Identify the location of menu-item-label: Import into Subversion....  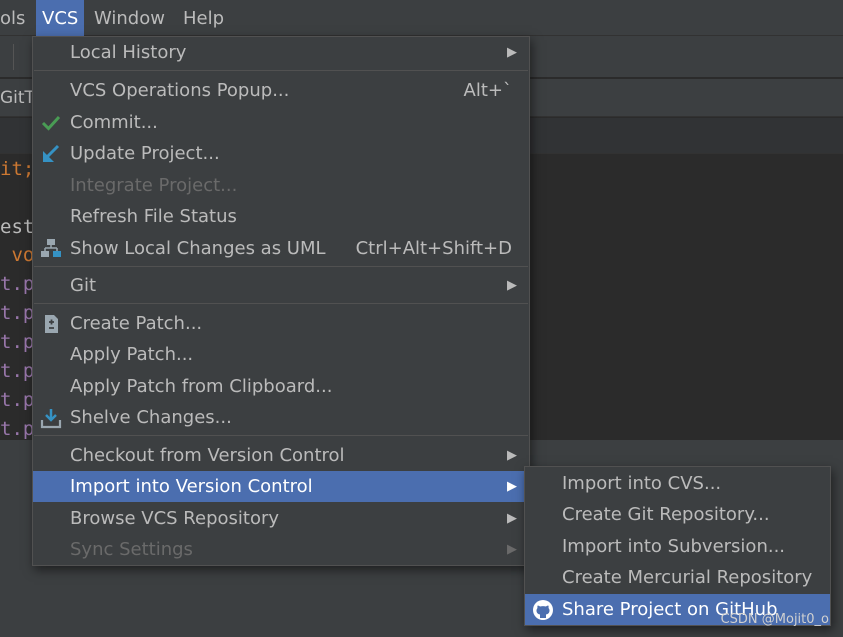
(674, 546).